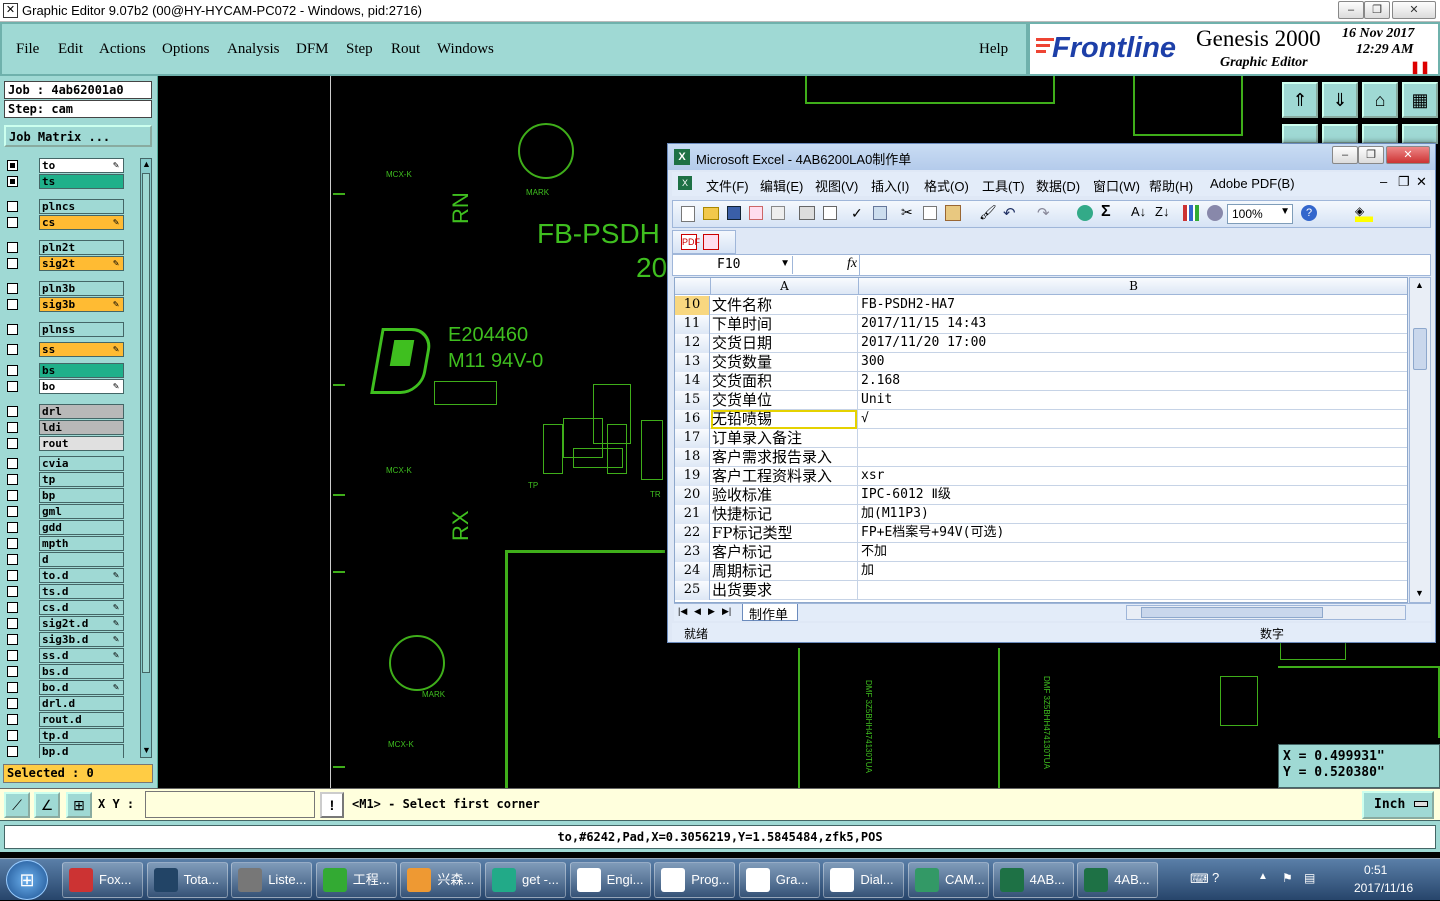 This screenshot has height=901, width=1440. Describe the element at coordinates (1041, 552) in the screenshot. I see `table-row: 23 客户标记 不加` at that location.